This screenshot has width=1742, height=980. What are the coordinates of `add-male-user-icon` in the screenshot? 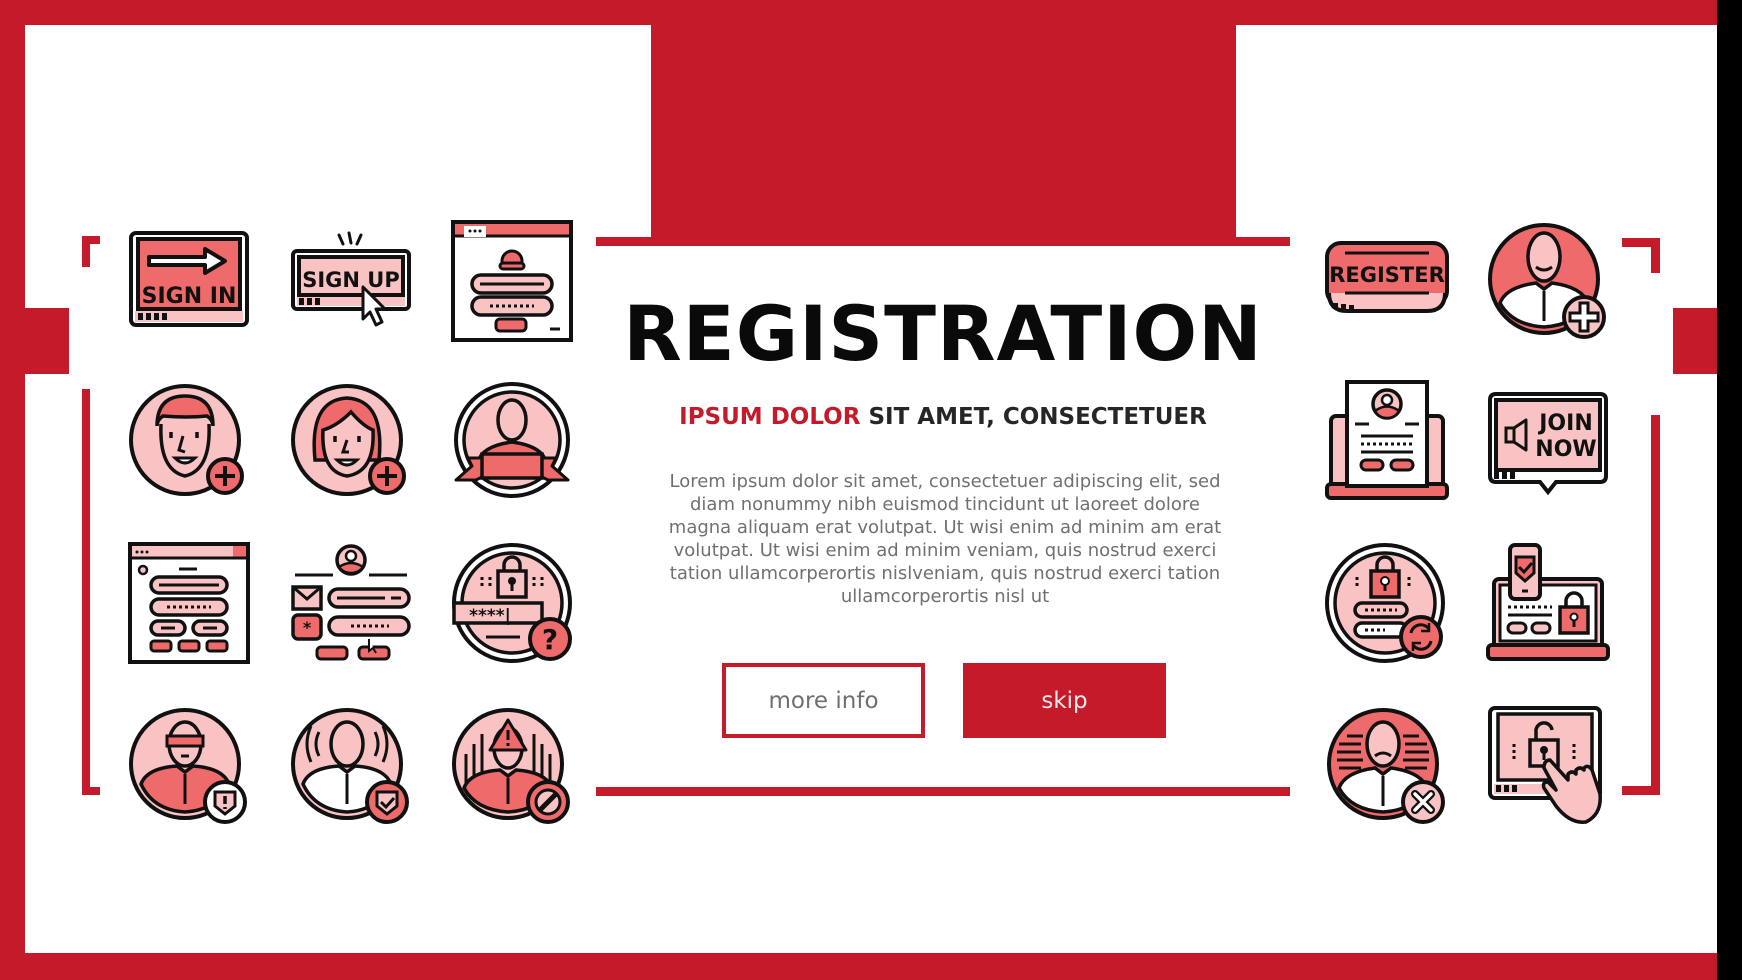 It's located at (189, 442).